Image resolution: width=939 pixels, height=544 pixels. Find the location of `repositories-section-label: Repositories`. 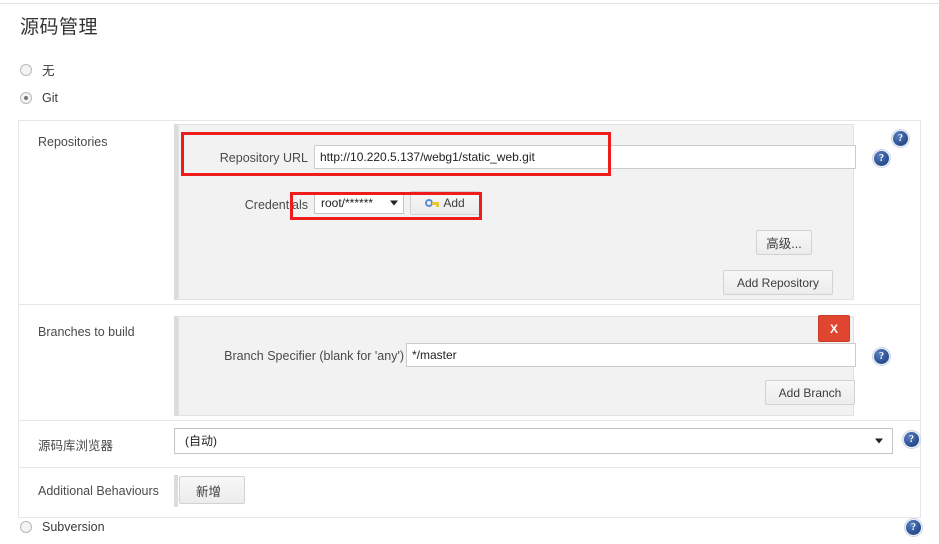

repositories-section-label: Repositories is located at coordinates (73, 142).